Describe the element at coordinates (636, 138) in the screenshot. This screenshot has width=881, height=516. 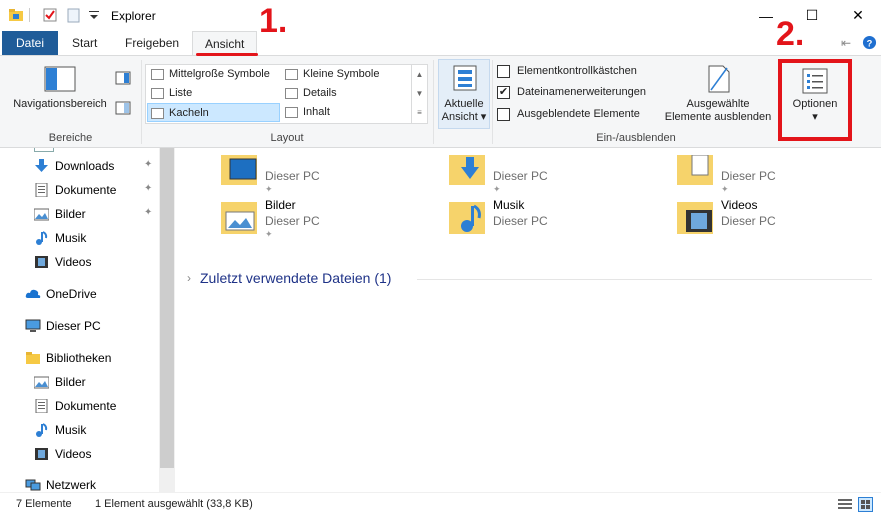
I see `group-label-einausblenden: Ein-/ausblenden` at that location.